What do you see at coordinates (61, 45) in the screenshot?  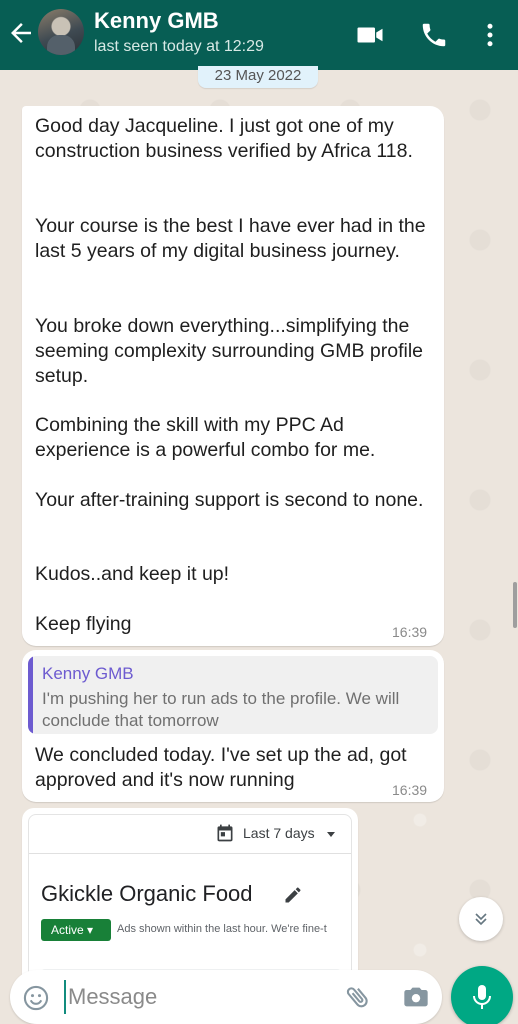 I see `avatar-figure` at bounding box center [61, 45].